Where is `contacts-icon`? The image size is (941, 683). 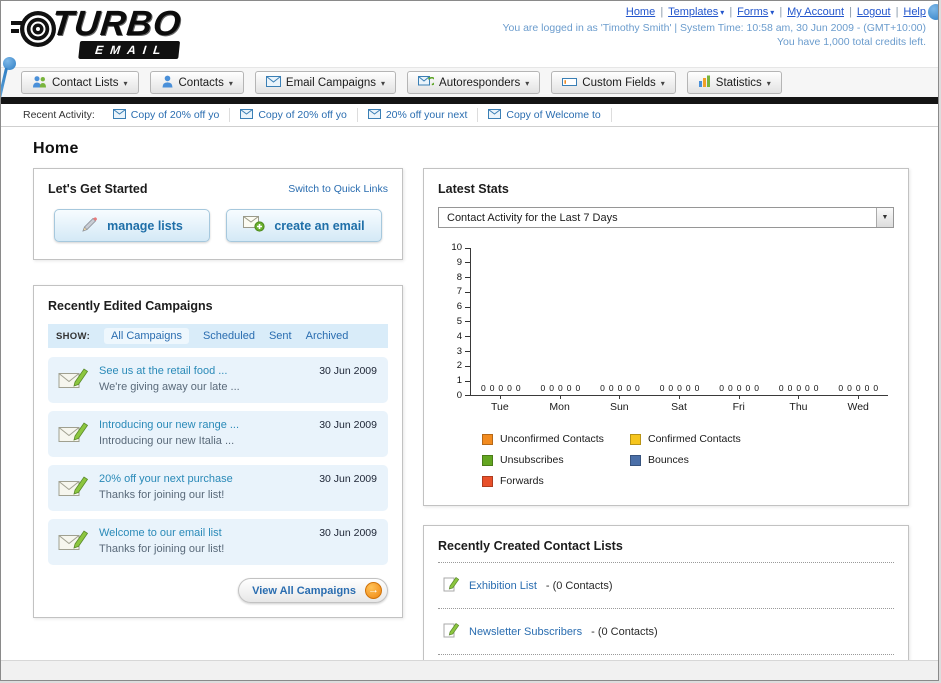 contacts-icon is located at coordinates (167, 83).